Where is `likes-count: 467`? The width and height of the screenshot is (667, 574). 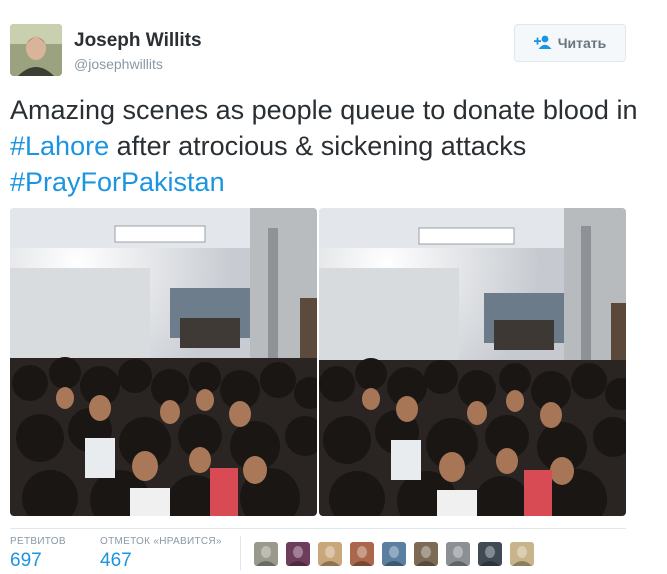 likes-count: 467 is located at coordinates (116, 561).